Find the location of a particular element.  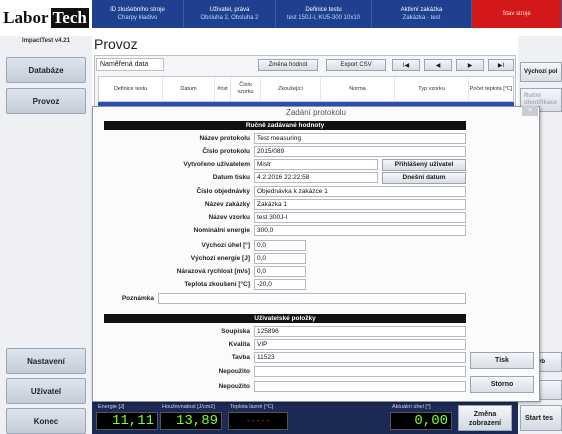

zmena-hodnot-button: Změna hodnot is located at coordinates (288, 65).